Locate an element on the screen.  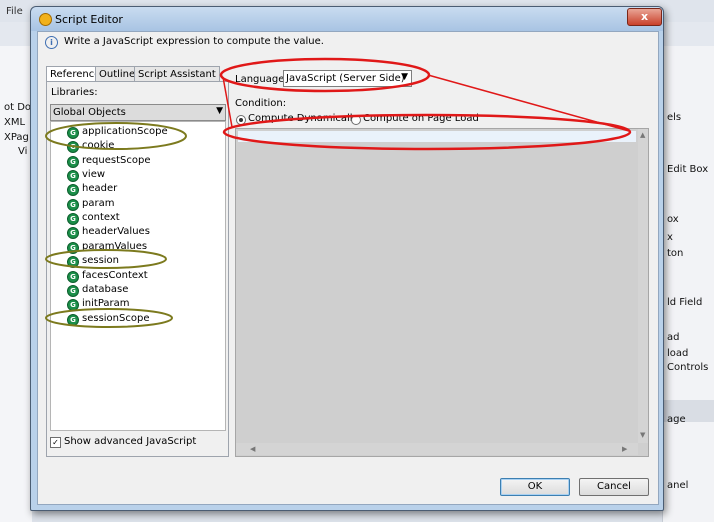
ide-right-item: els is located at coordinates (674, 117).